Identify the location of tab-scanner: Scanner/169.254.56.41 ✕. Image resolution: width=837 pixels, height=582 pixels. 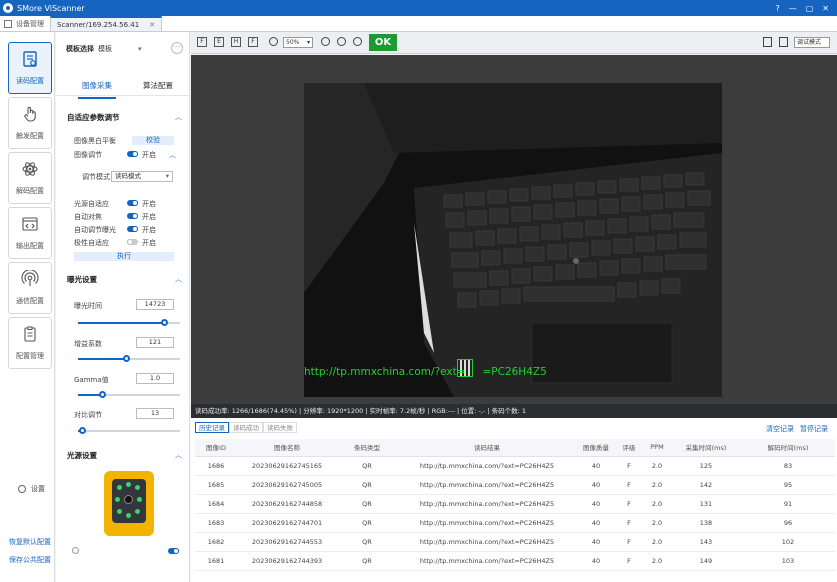
(106, 23).